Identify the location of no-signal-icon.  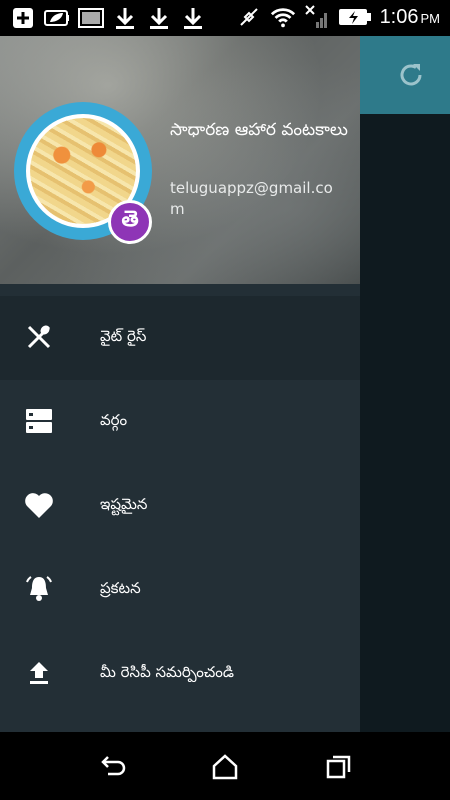
(317, 17).